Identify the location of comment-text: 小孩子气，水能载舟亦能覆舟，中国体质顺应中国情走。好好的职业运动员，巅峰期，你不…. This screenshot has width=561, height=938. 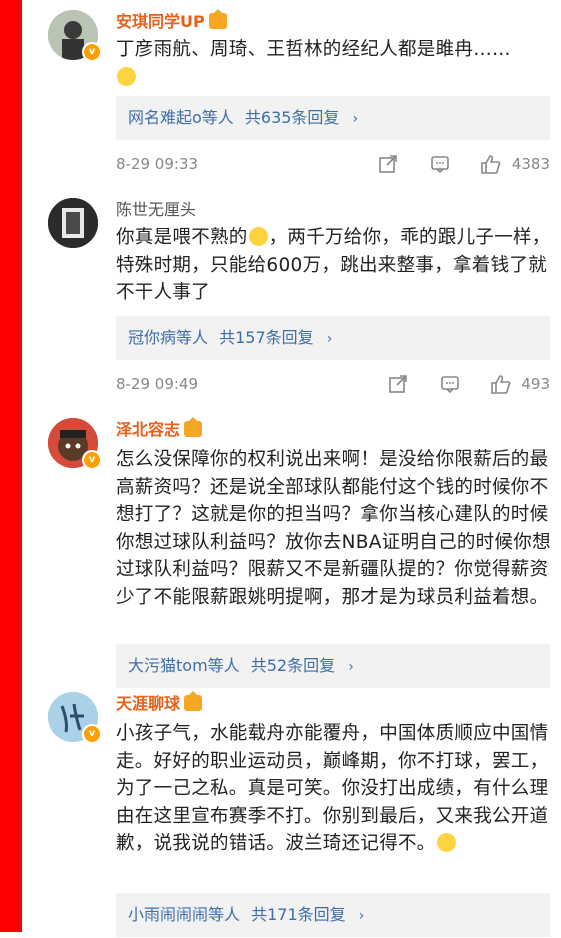
(332, 788).